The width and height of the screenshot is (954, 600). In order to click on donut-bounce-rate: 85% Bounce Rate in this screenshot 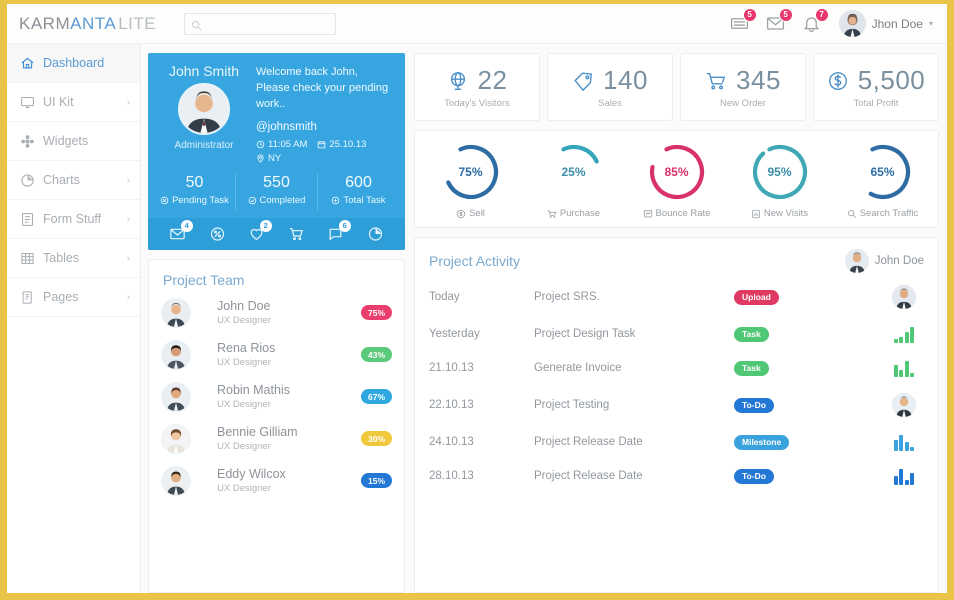, I will do `click(676, 180)`.